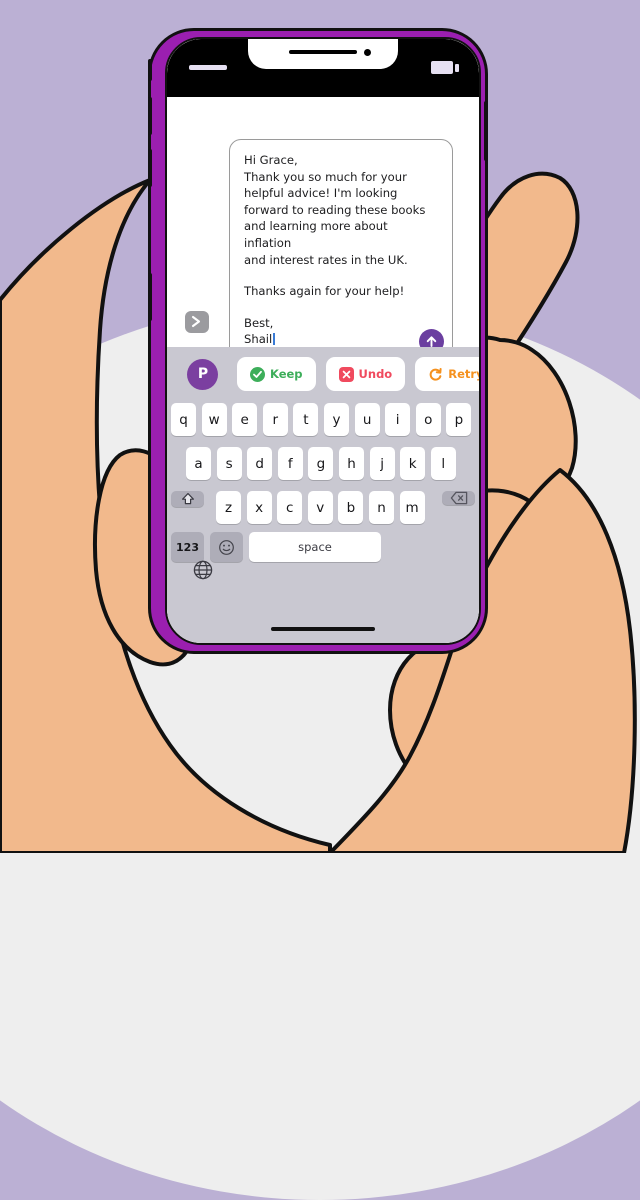  What do you see at coordinates (214, 419) in the screenshot?
I see `key-w: w` at bounding box center [214, 419].